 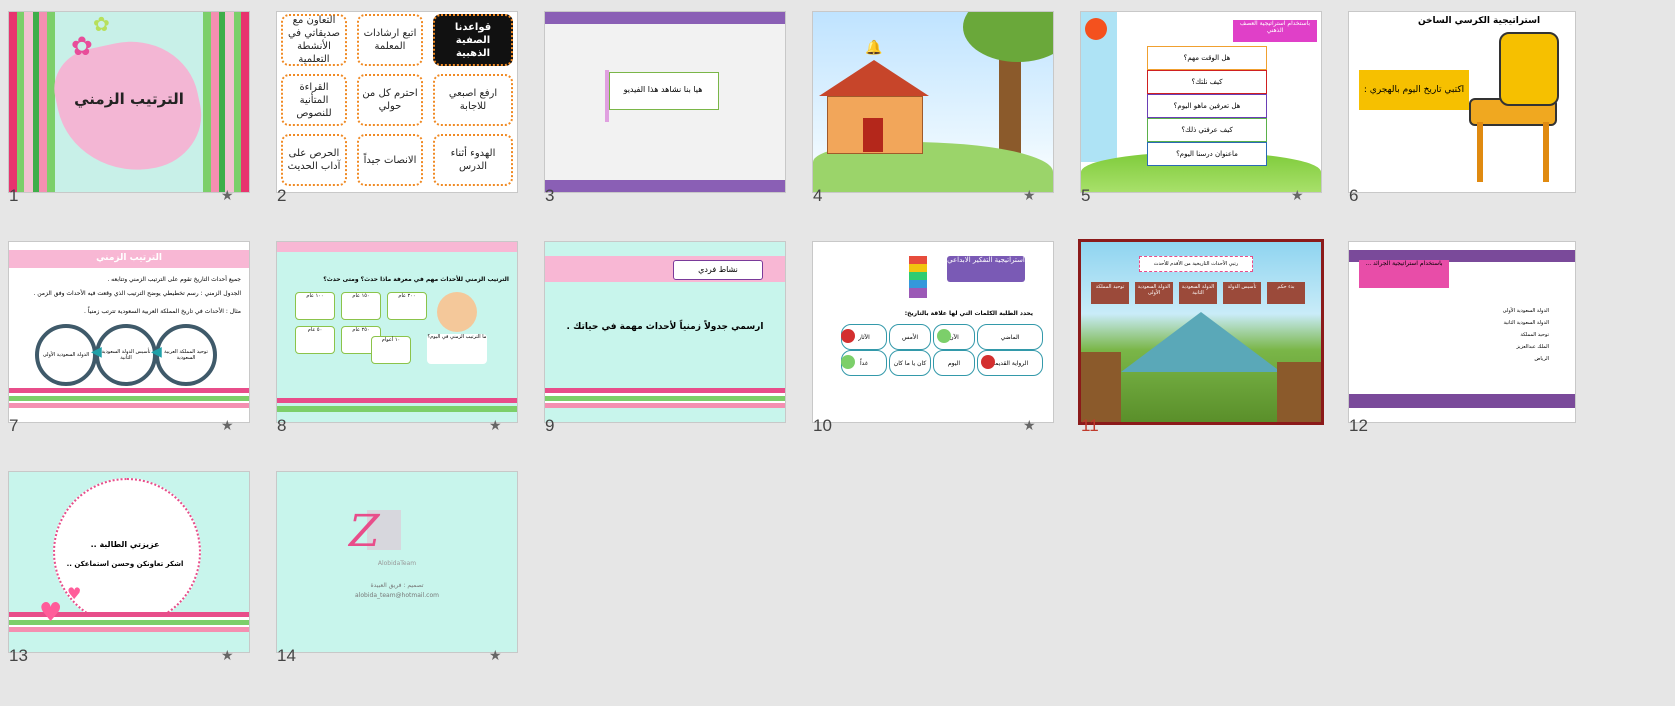 What do you see at coordinates (457, 312) in the screenshot?
I see `girl-illustration` at bounding box center [457, 312].